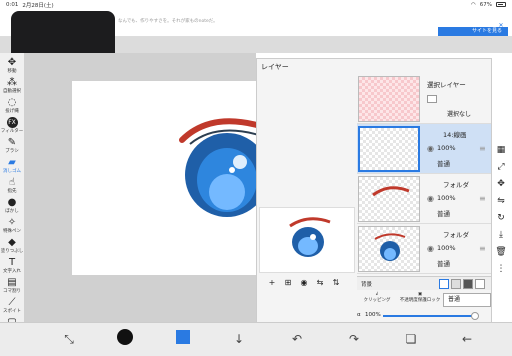  I want to click on bg-white-swatch, so click(444, 284).